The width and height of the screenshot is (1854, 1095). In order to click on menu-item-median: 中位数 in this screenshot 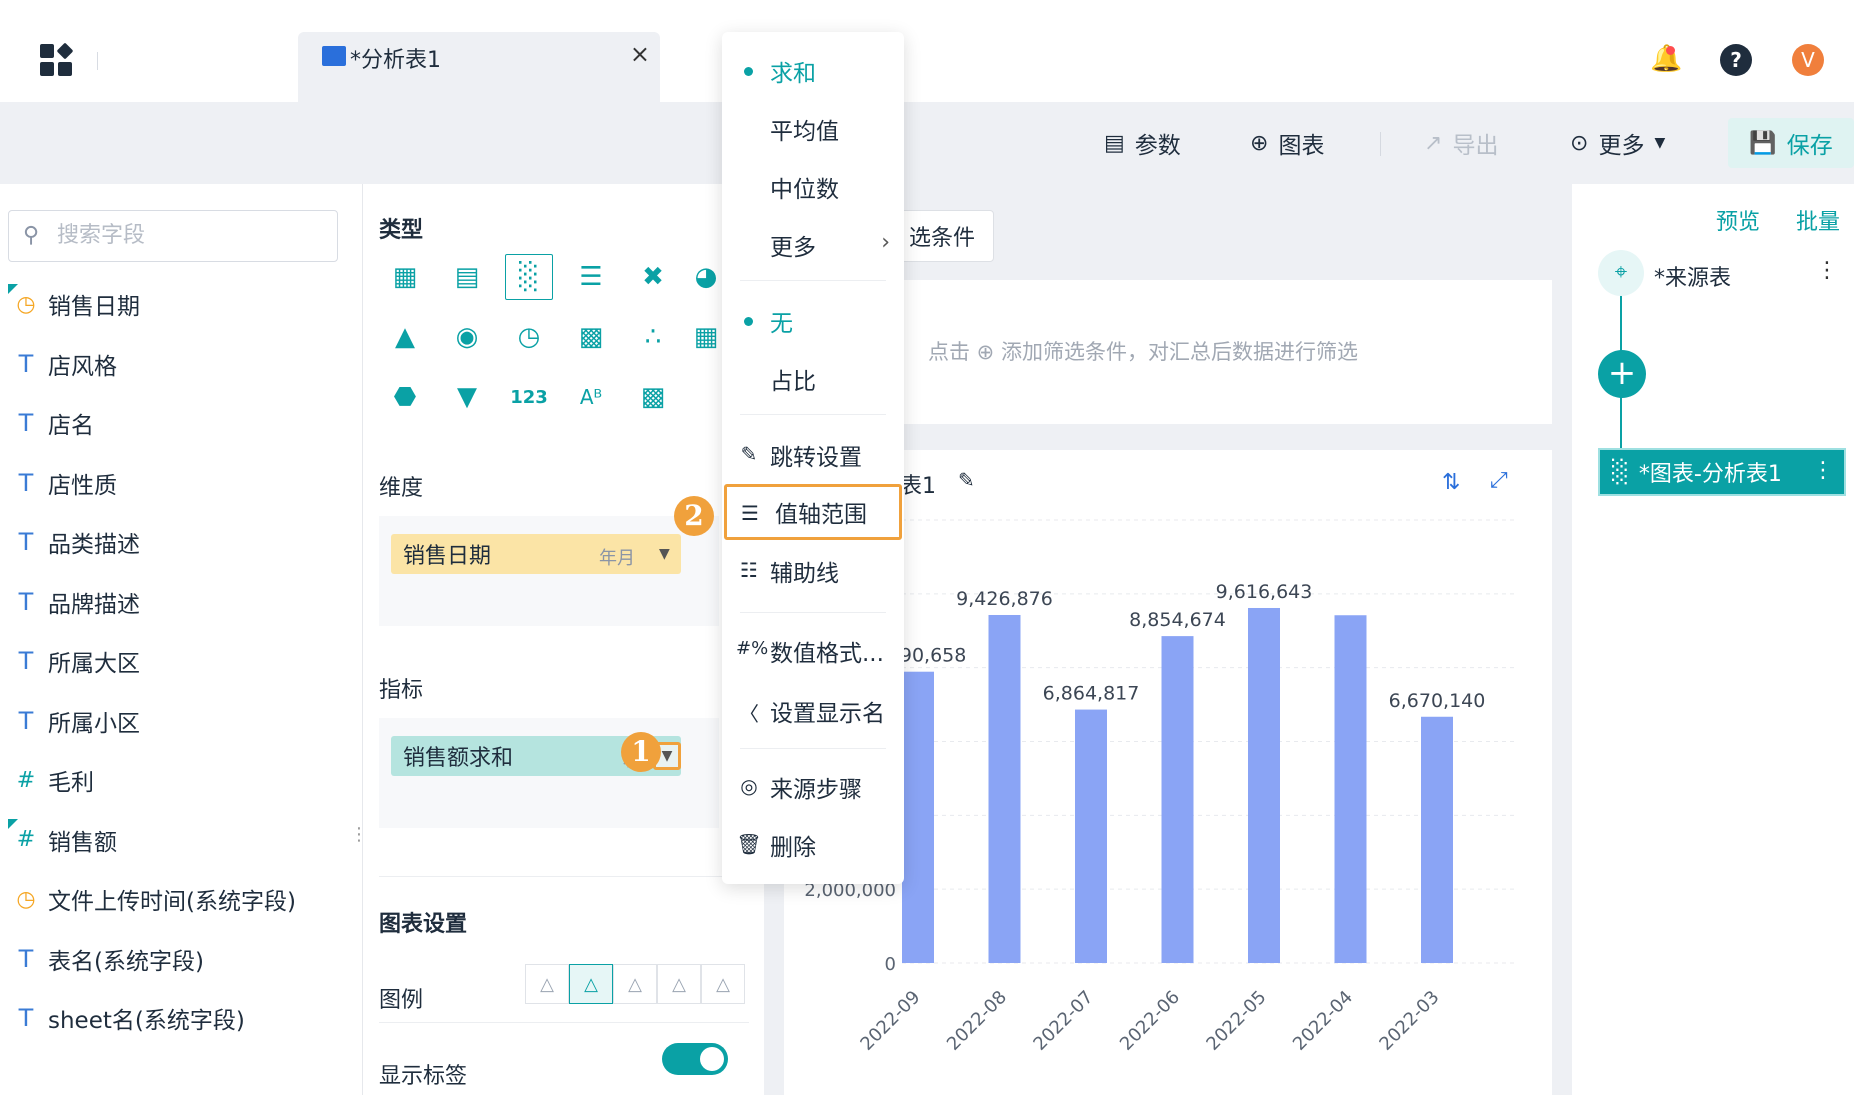, I will do `click(813, 187)`.